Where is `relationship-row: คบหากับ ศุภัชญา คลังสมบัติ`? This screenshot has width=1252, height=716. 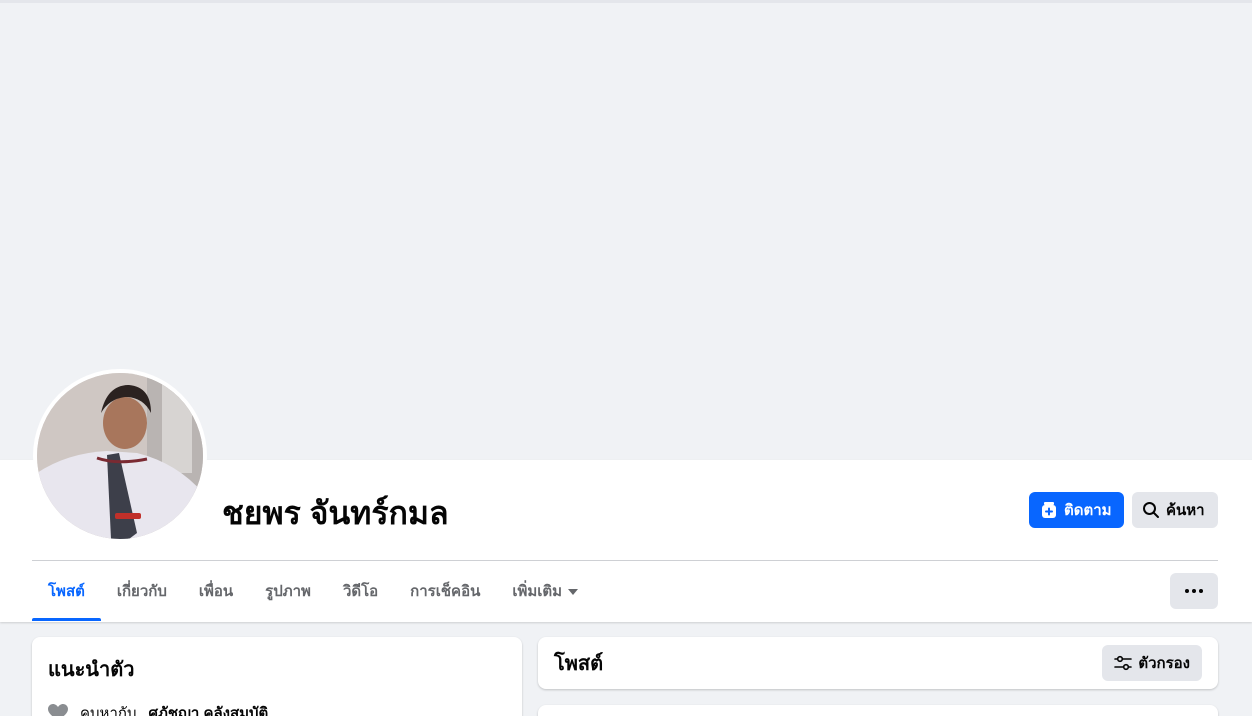 relationship-row: คบหากับ ศุภัชญา คลังสมบัติ is located at coordinates (277, 708).